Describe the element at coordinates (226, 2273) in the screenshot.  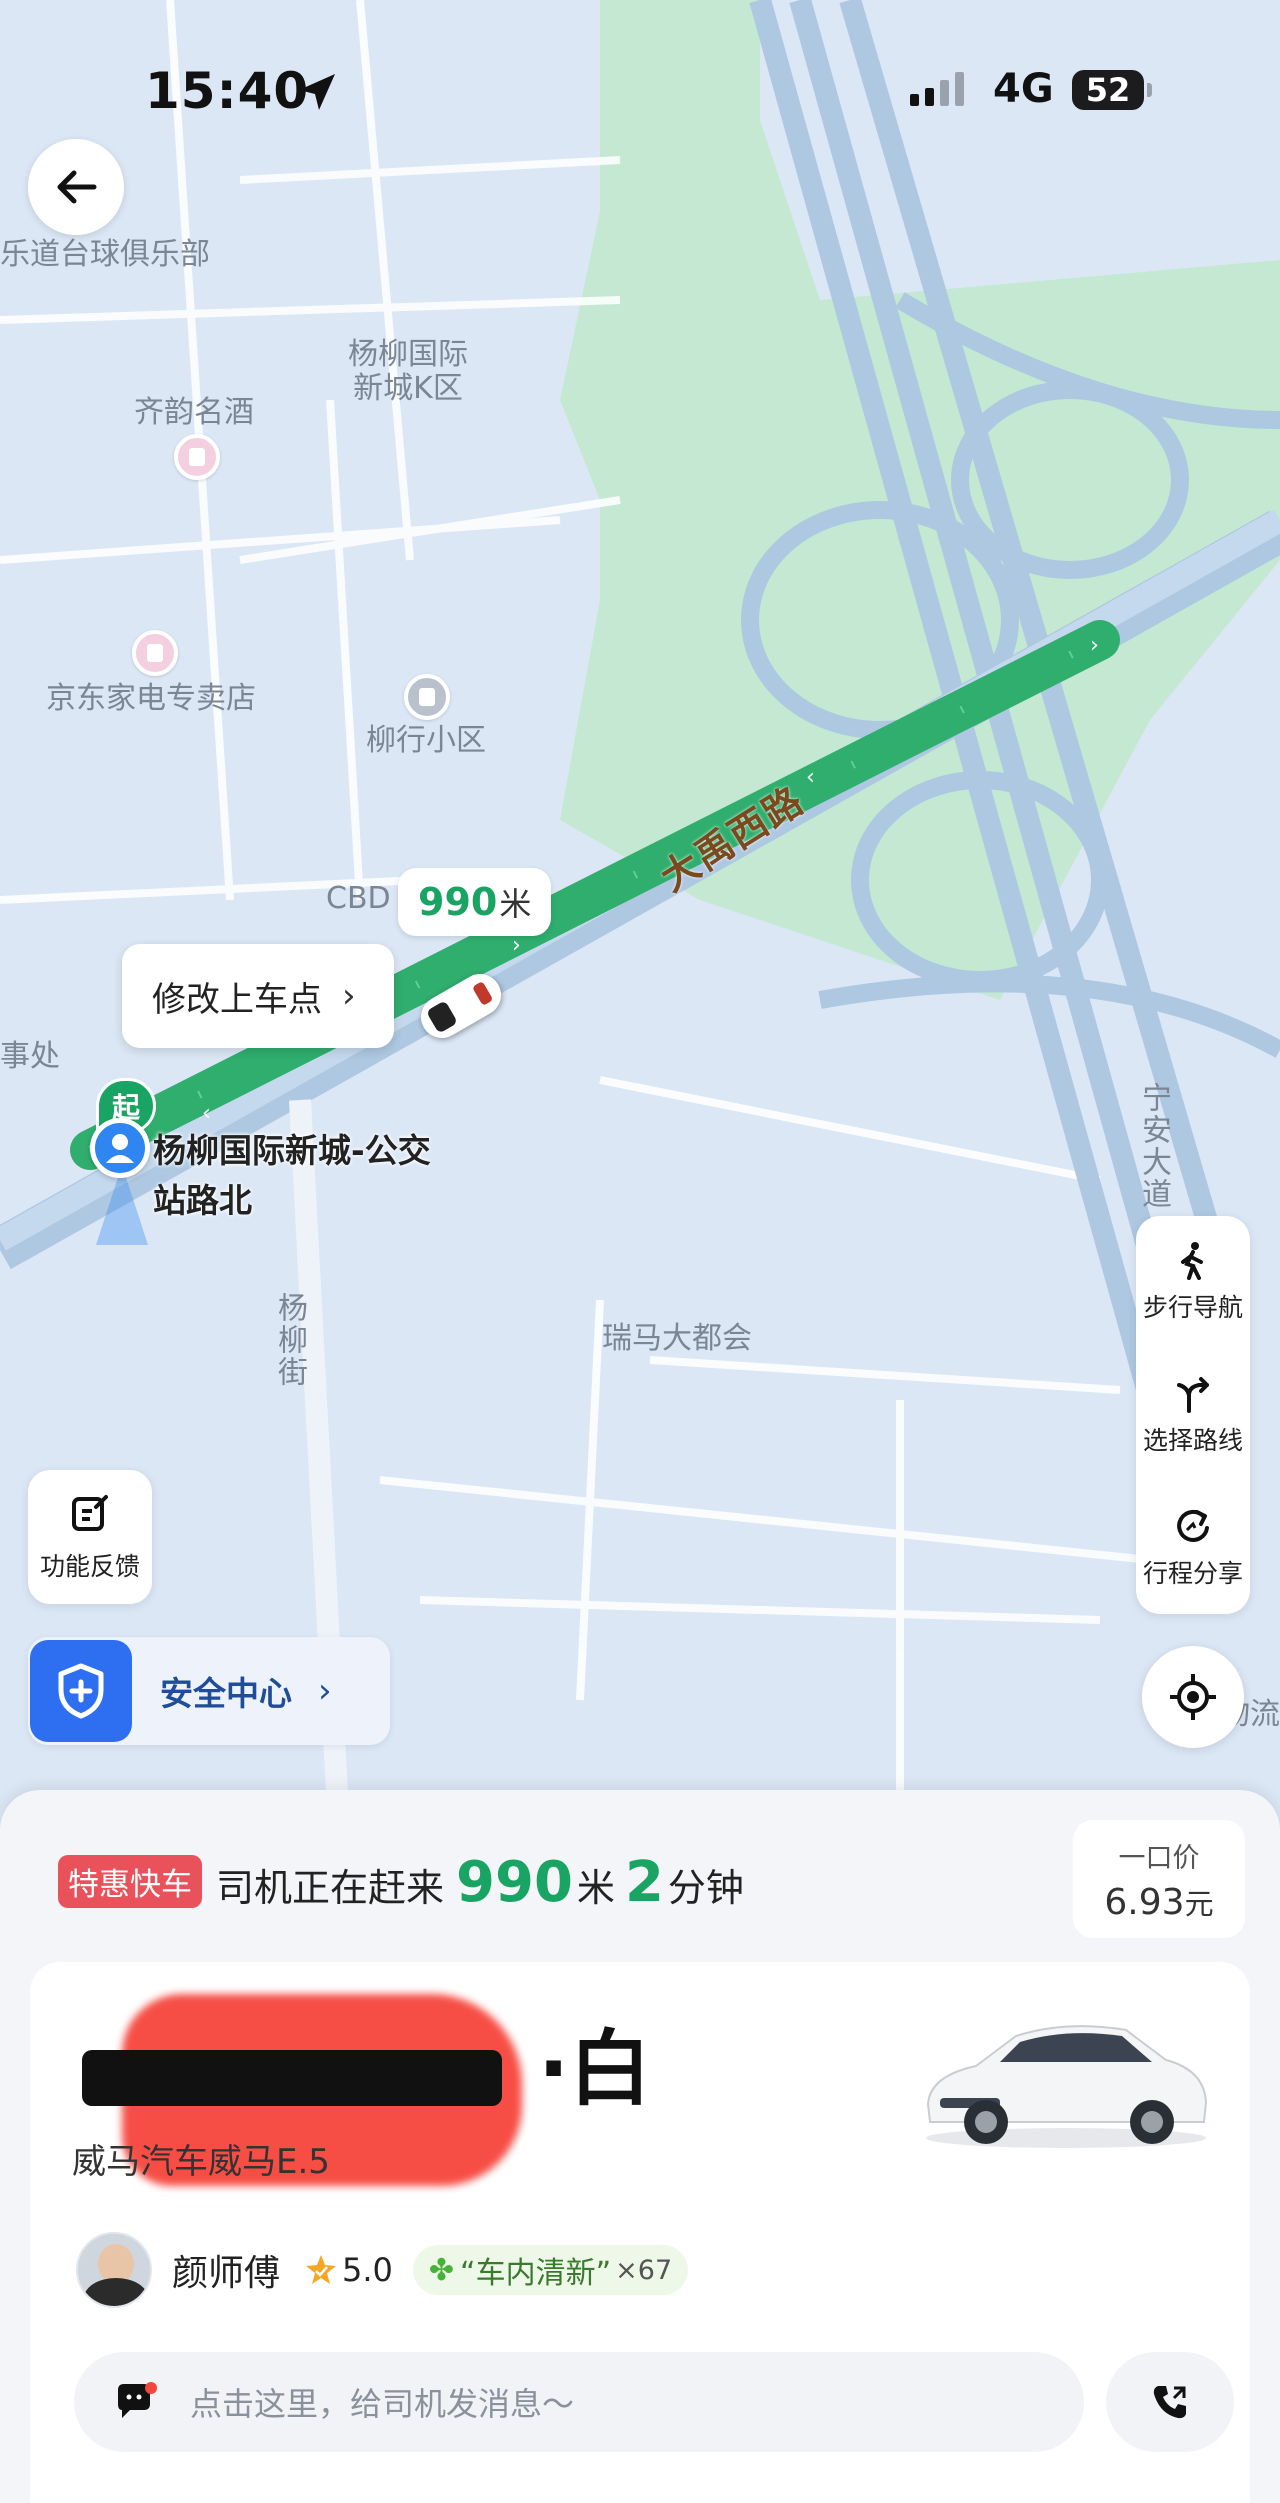
I see `driver-name: 颜师傅` at that location.